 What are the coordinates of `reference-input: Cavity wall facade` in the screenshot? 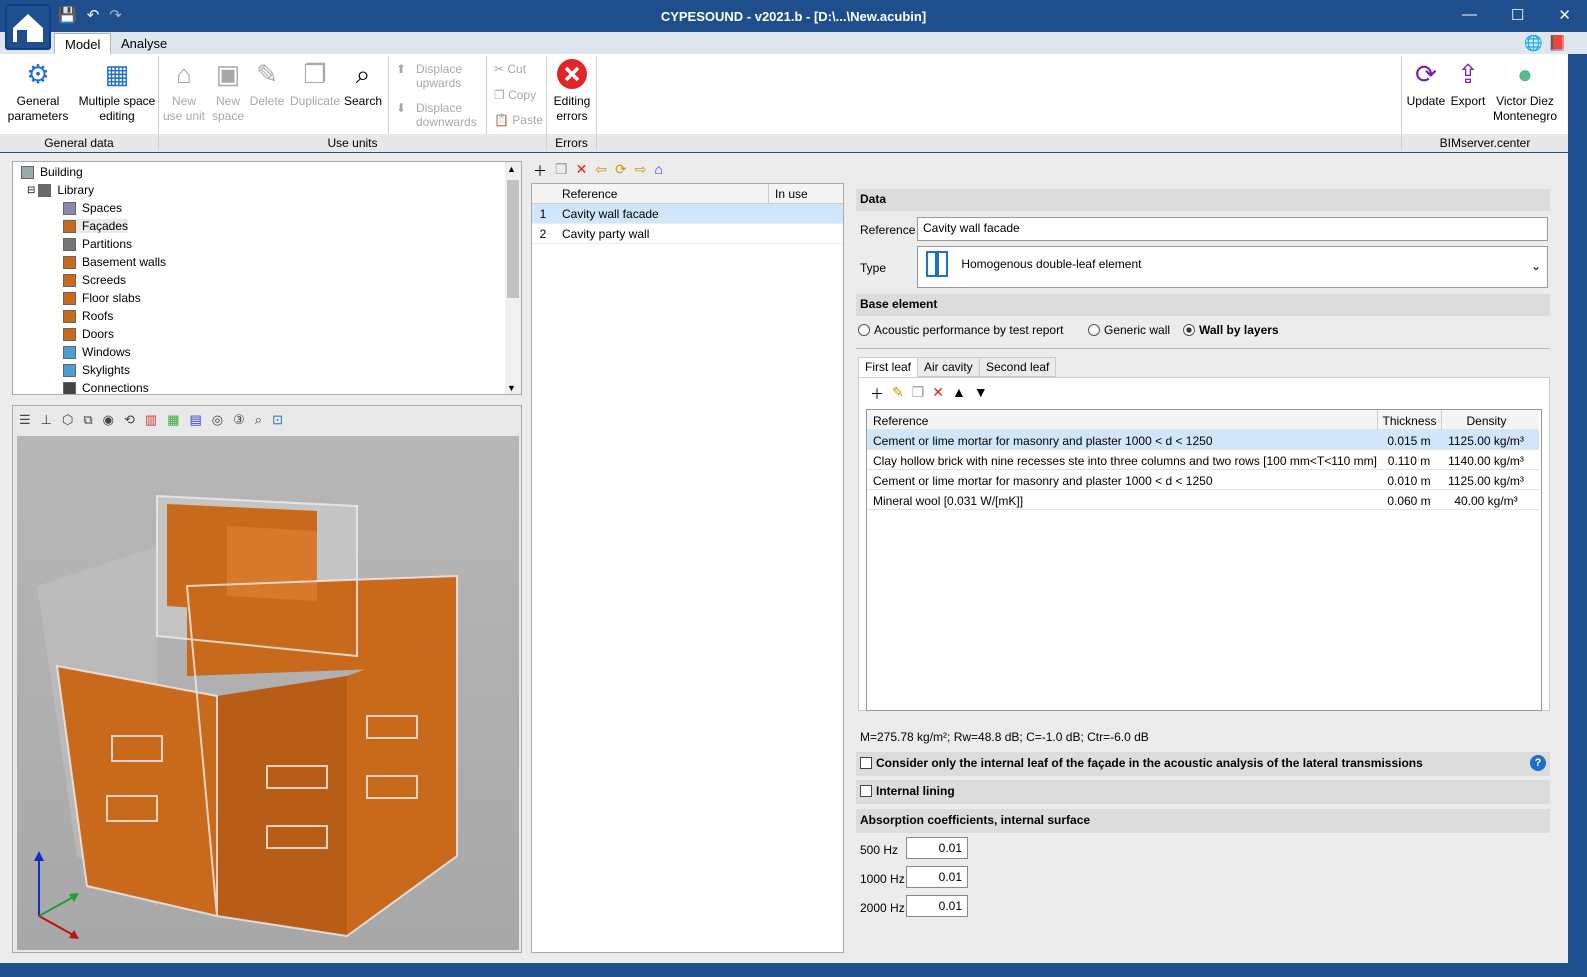 It's located at (1232, 229).